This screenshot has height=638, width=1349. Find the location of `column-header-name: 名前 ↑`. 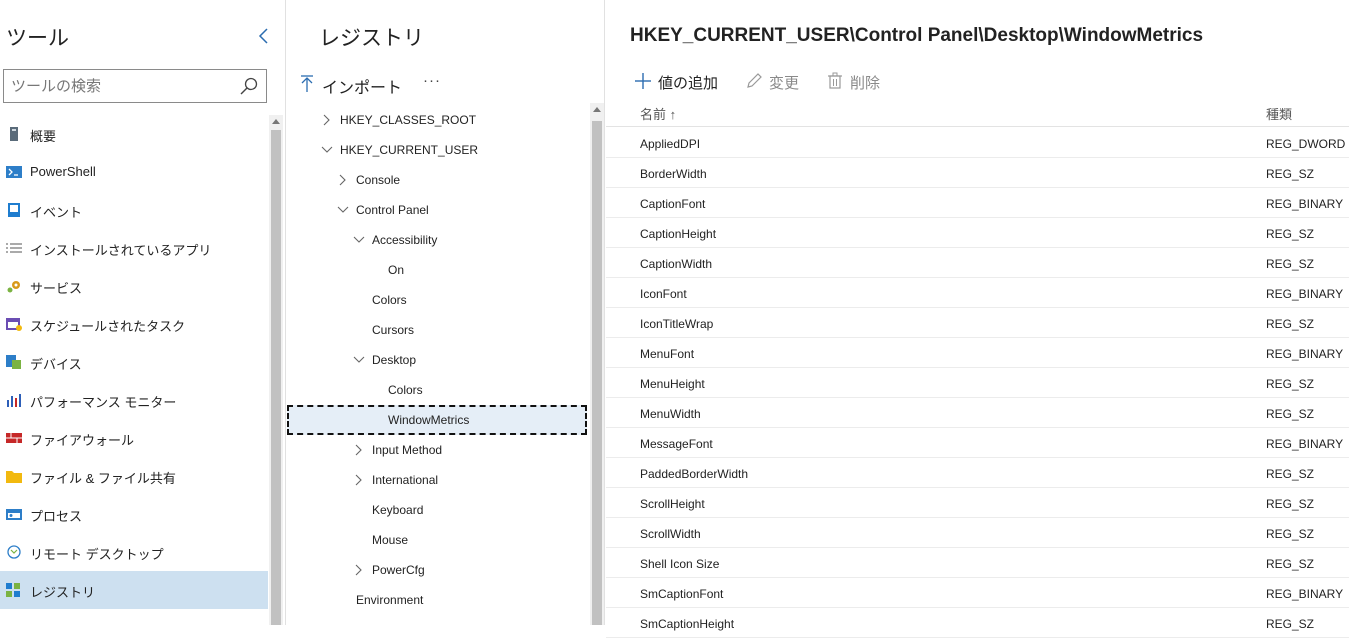

column-header-name: 名前 ↑ is located at coordinates (658, 113).